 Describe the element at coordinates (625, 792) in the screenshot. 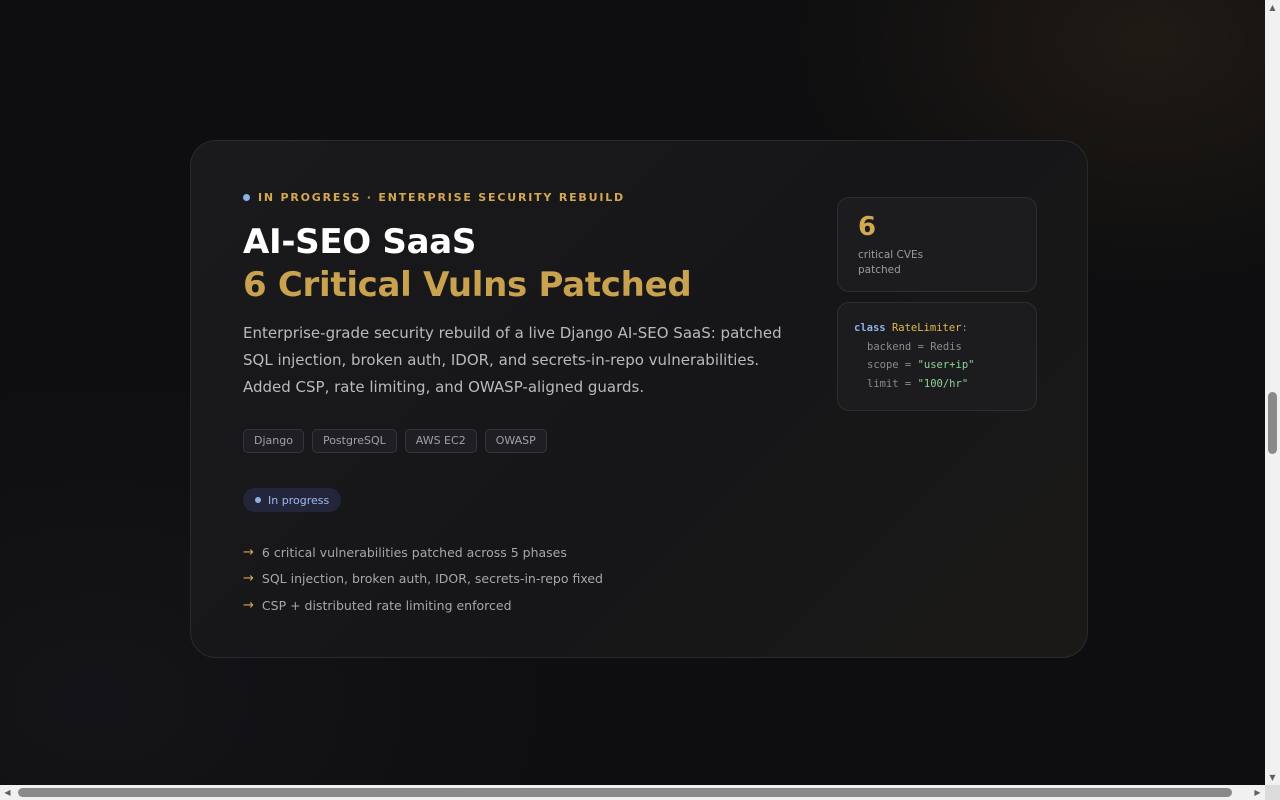

I see `horizontal-scroll-thumb` at that location.